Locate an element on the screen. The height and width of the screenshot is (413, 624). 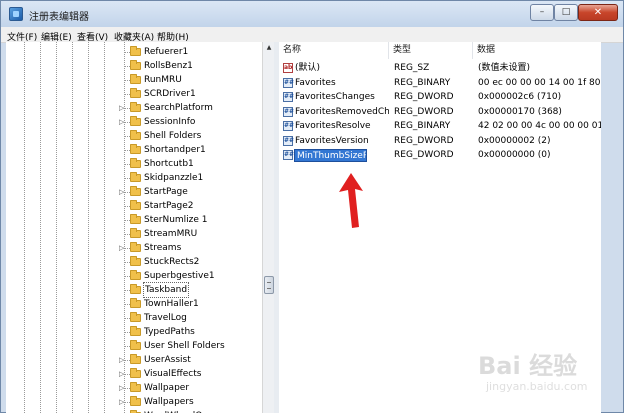
tree-item-label: StreamMRU is located at coordinates (171, 234).